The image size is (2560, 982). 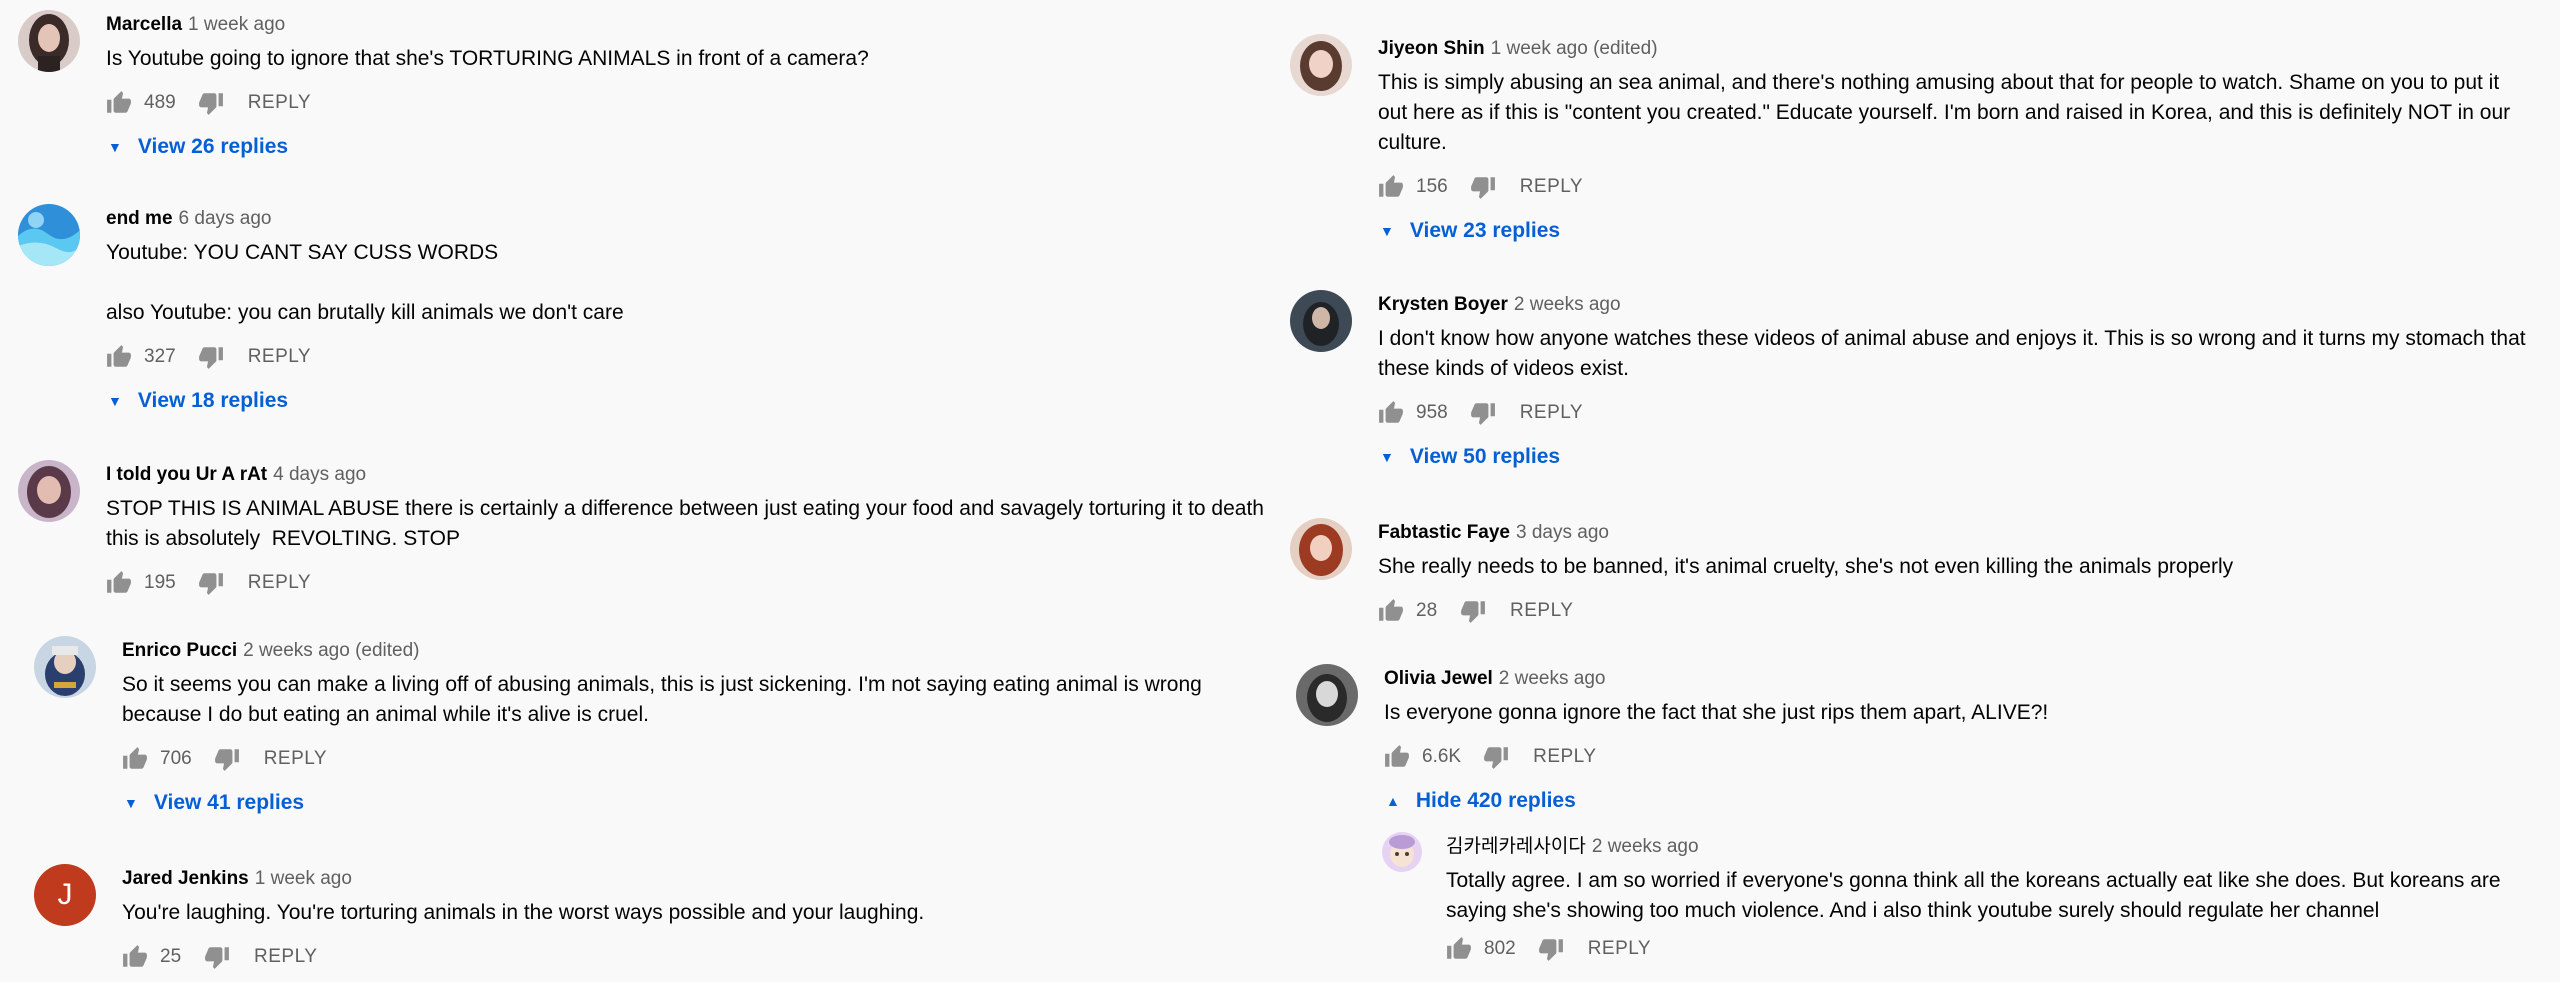 What do you see at coordinates (1432, 186) in the screenshot?
I see `like-count: 156` at bounding box center [1432, 186].